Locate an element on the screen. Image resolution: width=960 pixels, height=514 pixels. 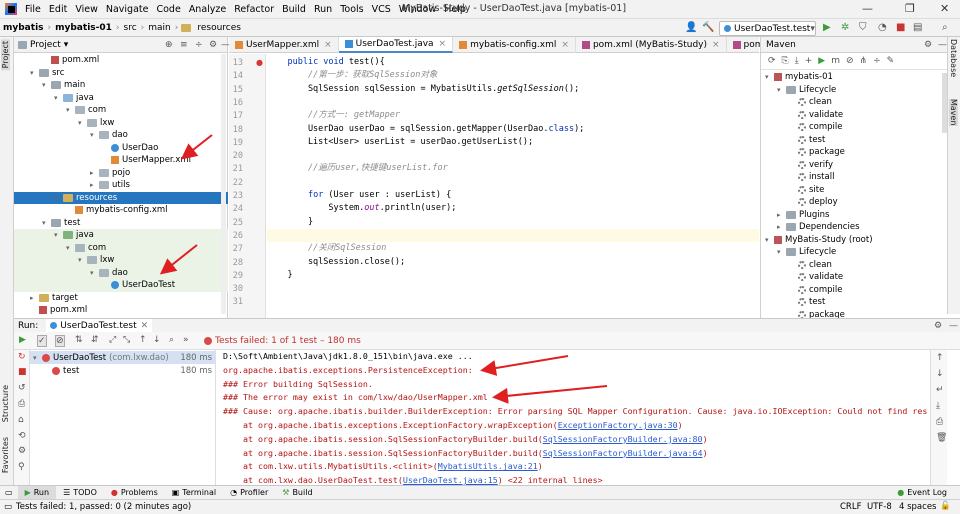
run-test-gutter-icon: ● is located at coordinates (259, 62).